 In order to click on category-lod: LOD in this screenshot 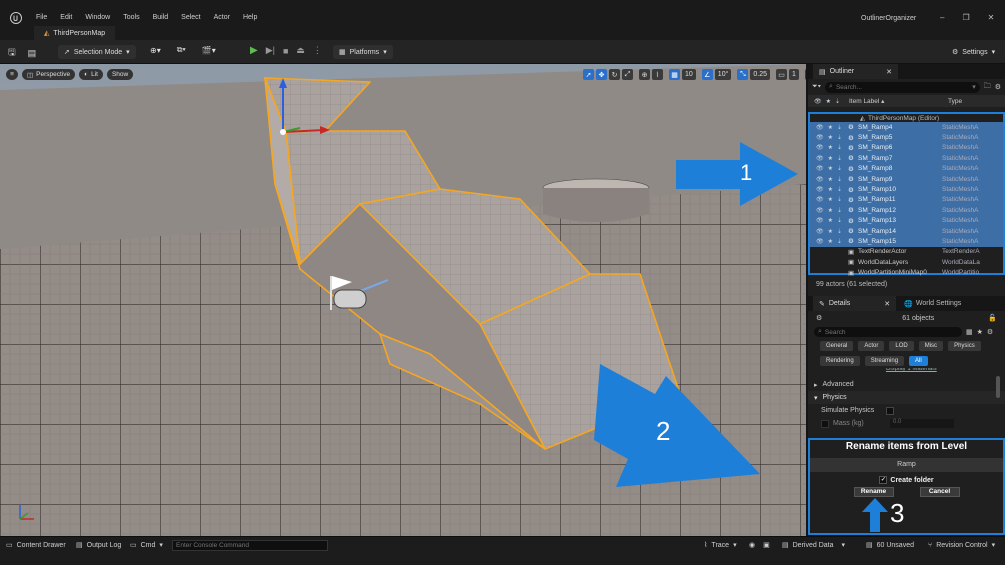, I will do `click(901, 346)`.